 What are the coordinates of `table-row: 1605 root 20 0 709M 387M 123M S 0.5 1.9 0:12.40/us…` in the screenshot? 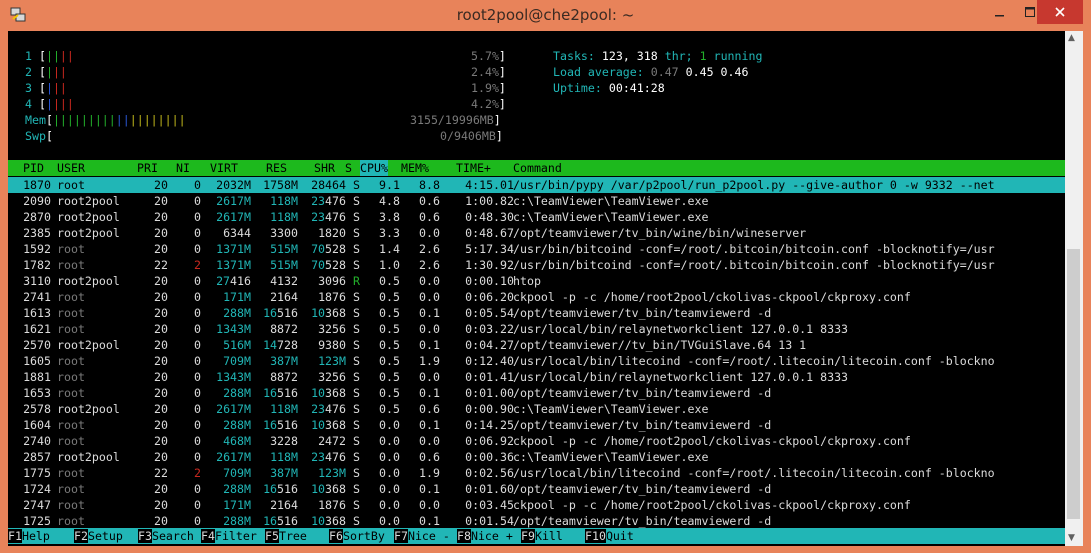 It's located at (536, 361).